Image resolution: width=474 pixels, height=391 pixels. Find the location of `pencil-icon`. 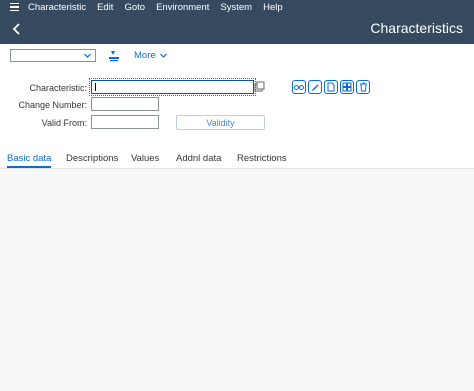

pencil-icon is located at coordinates (314, 87).